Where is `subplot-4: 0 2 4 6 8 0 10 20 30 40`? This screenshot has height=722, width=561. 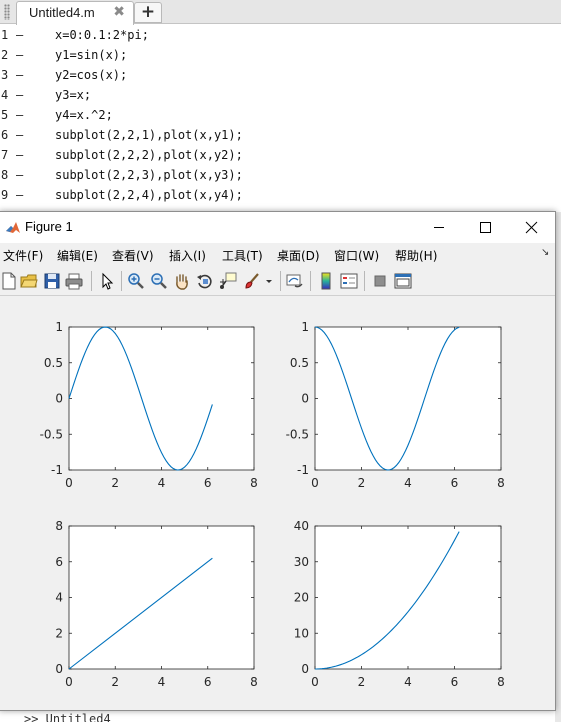 subplot-4: 0 2 4 6 8 0 10 20 30 40 is located at coordinates (399, 604).